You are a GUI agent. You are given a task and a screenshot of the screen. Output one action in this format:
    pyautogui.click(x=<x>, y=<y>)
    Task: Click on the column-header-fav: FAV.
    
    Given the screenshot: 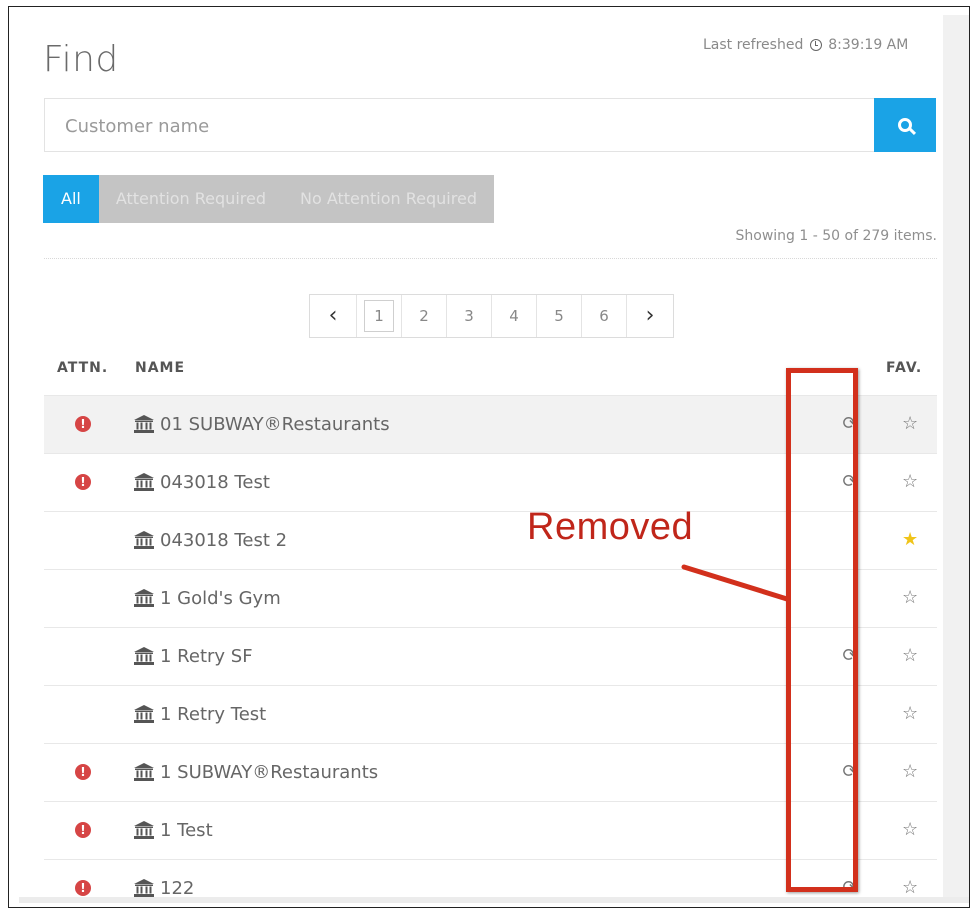 What is the action you would take?
    pyautogui.click(x=904, y=368)
    